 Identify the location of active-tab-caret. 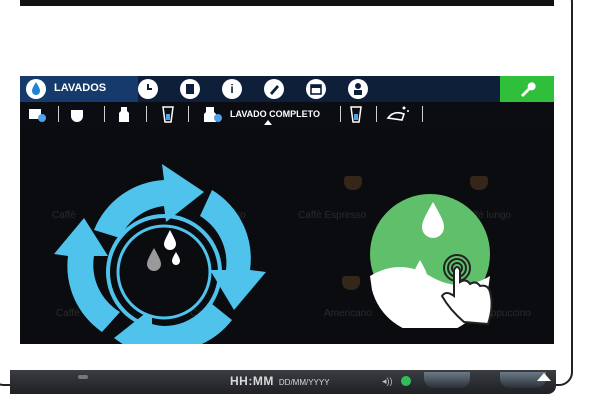
(268, 122).